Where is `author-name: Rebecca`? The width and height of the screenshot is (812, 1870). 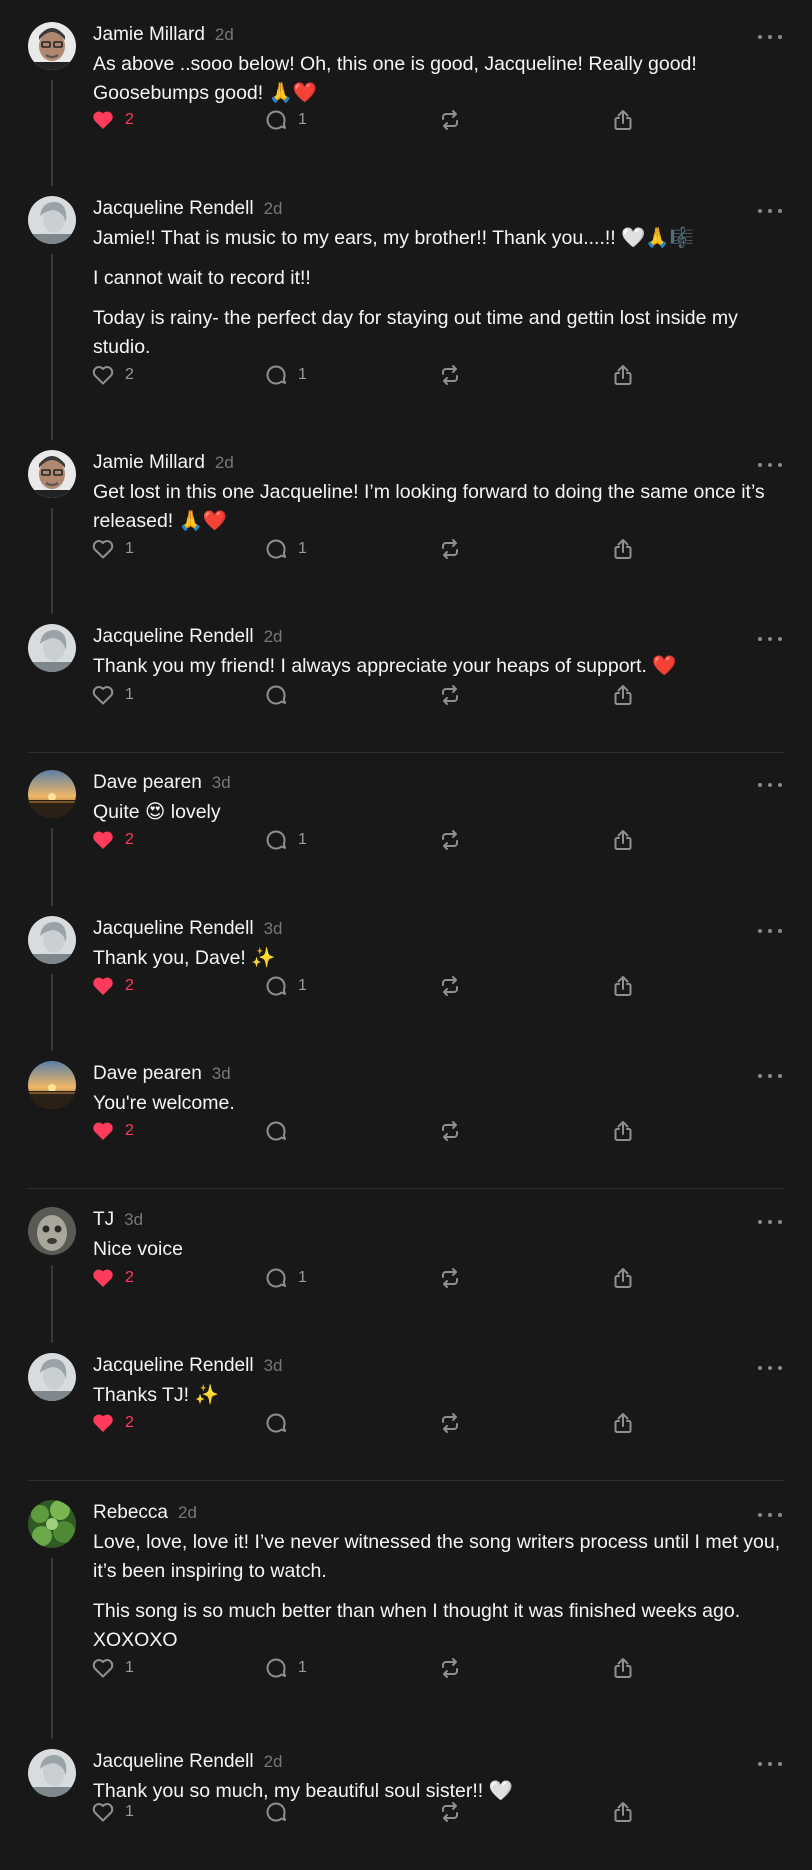 author-name: Rebecca is located at coordinates (130, 1513).